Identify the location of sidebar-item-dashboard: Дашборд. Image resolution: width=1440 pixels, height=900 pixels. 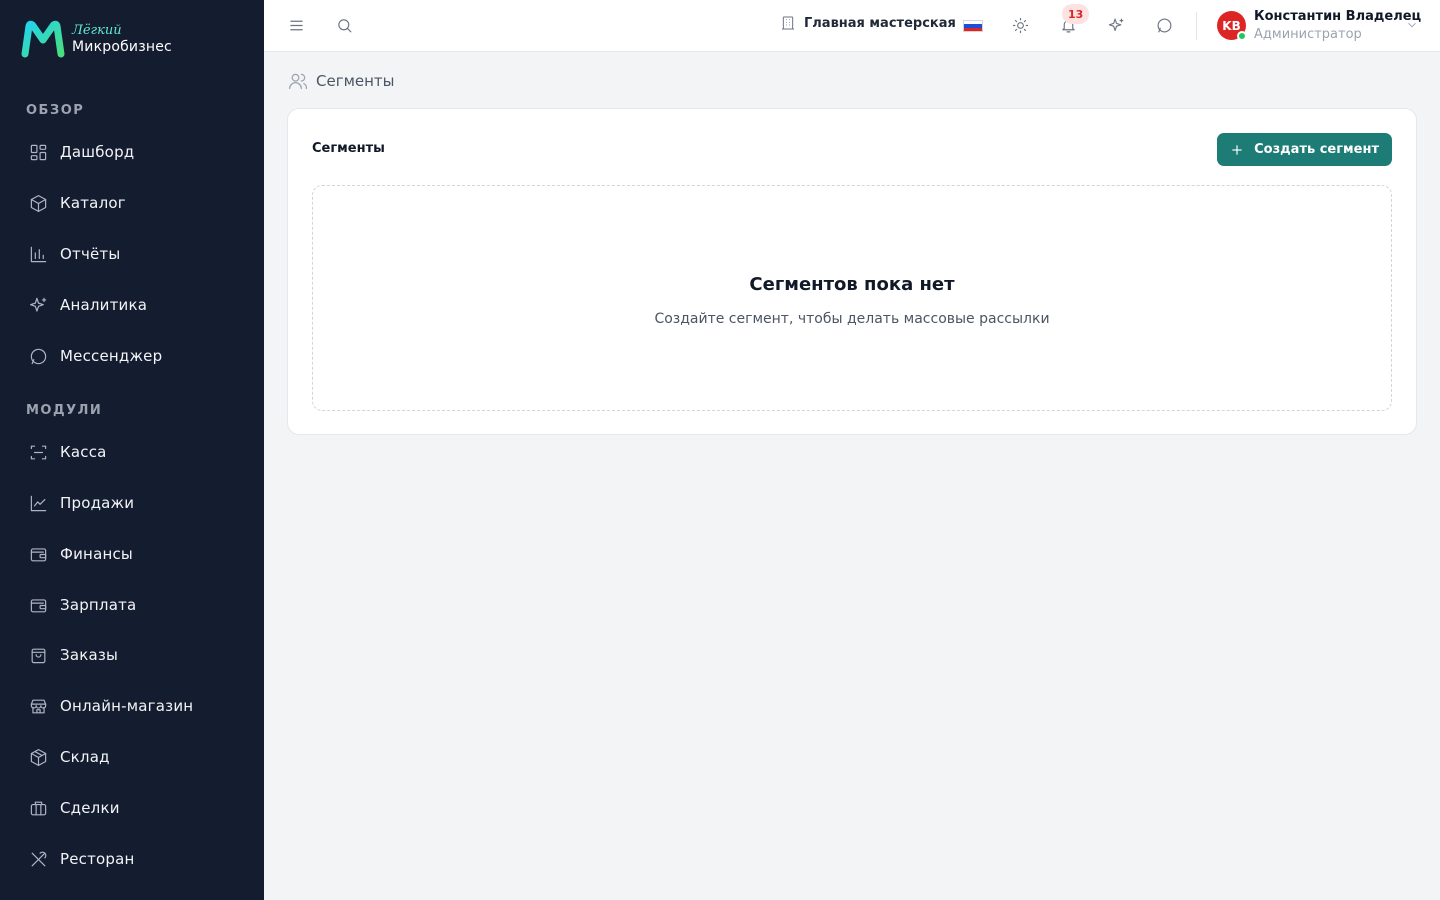
(81, 152).